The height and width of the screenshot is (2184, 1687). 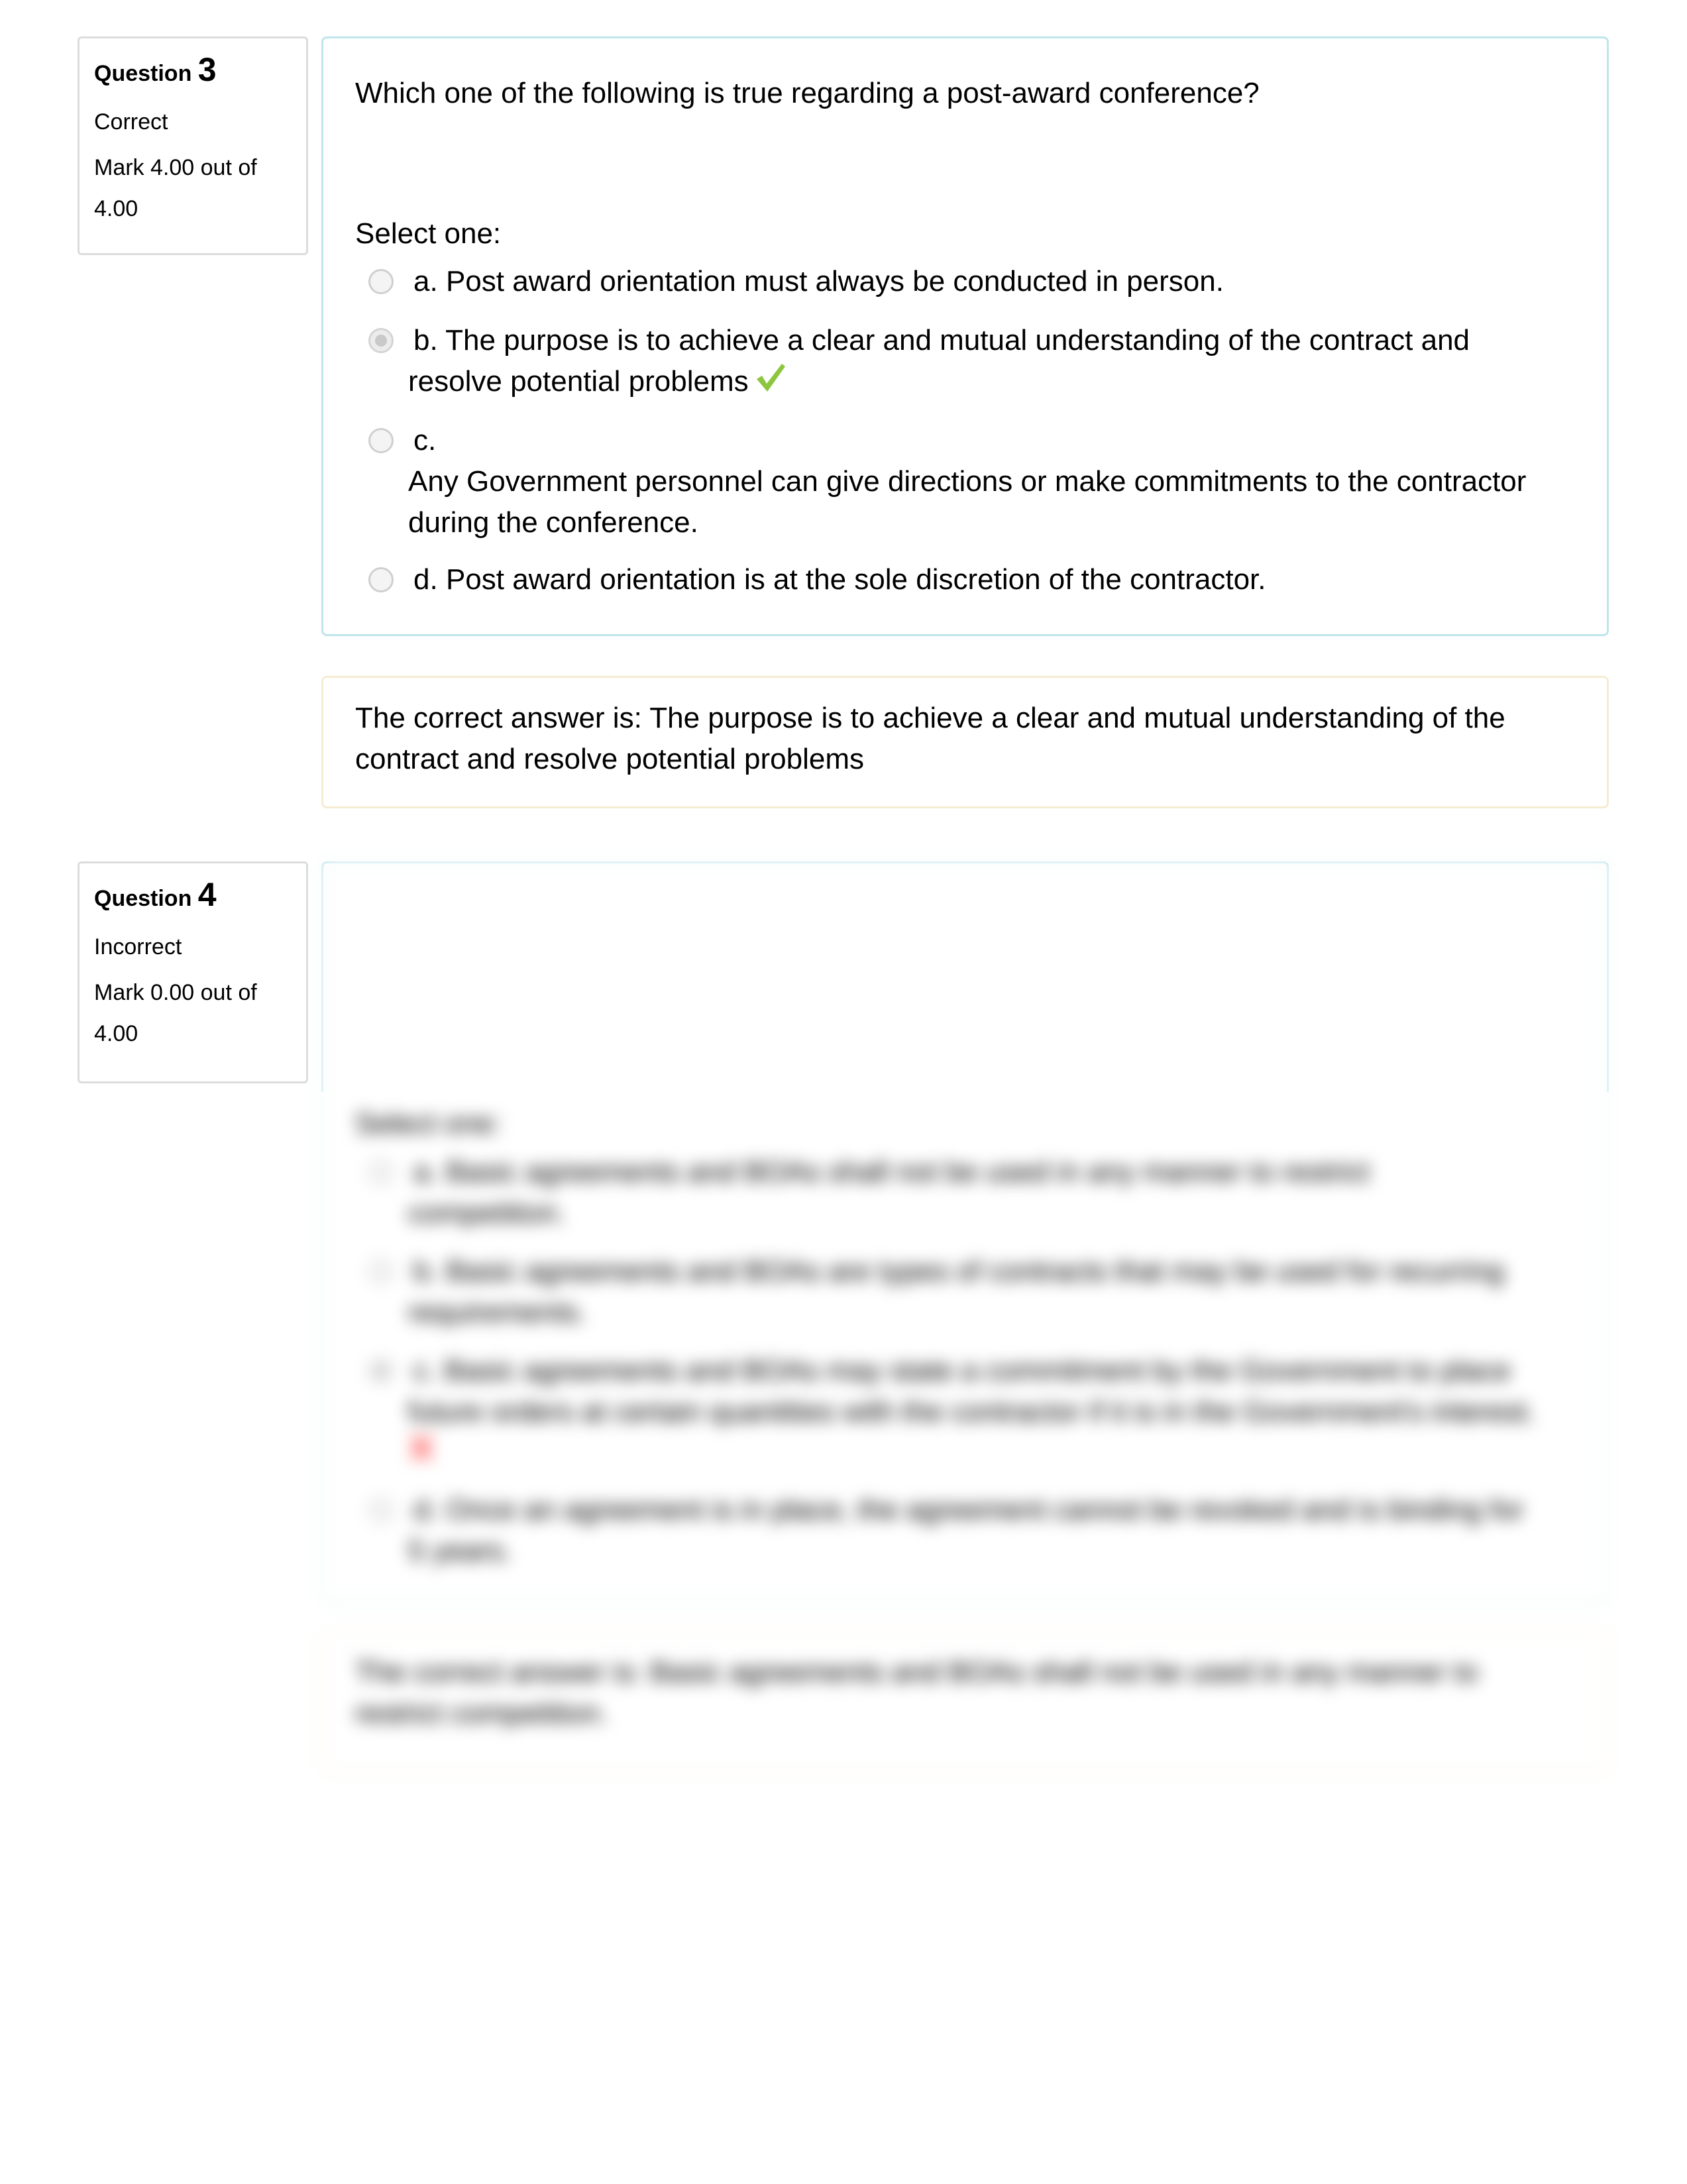 I want to click on question-number-value: 4, so click(x=207, y=894).